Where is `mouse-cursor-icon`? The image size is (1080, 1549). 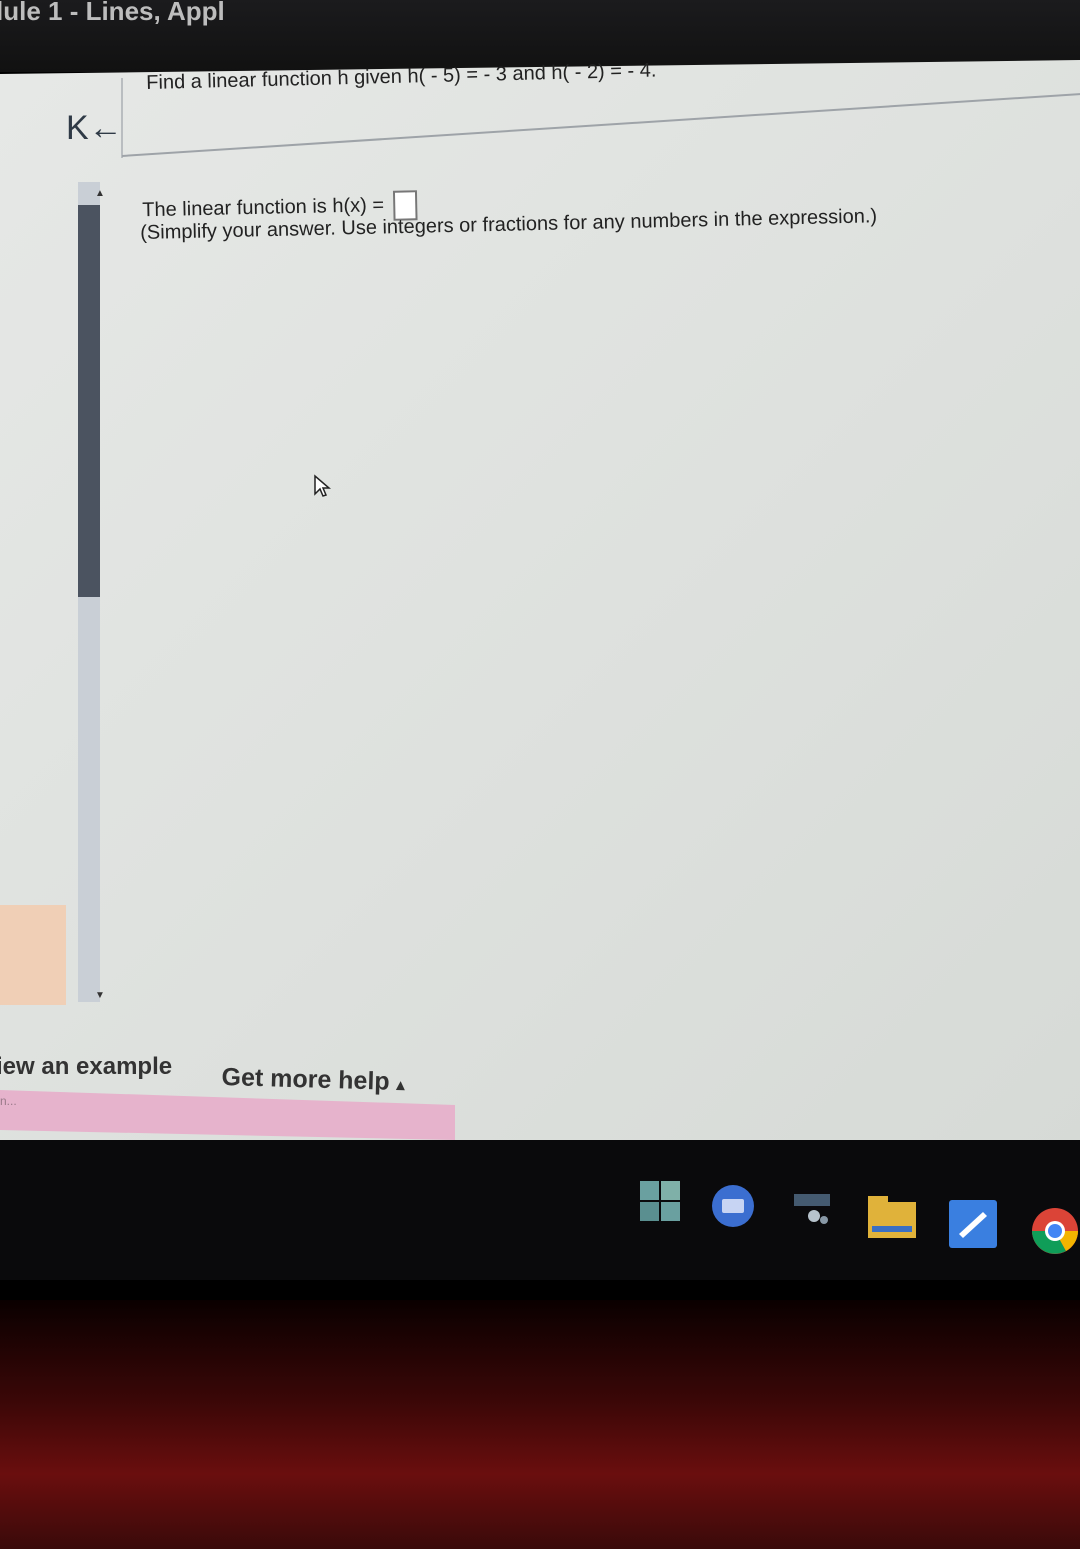 mouse-cursor-icon is located at coordinates (322, 485).